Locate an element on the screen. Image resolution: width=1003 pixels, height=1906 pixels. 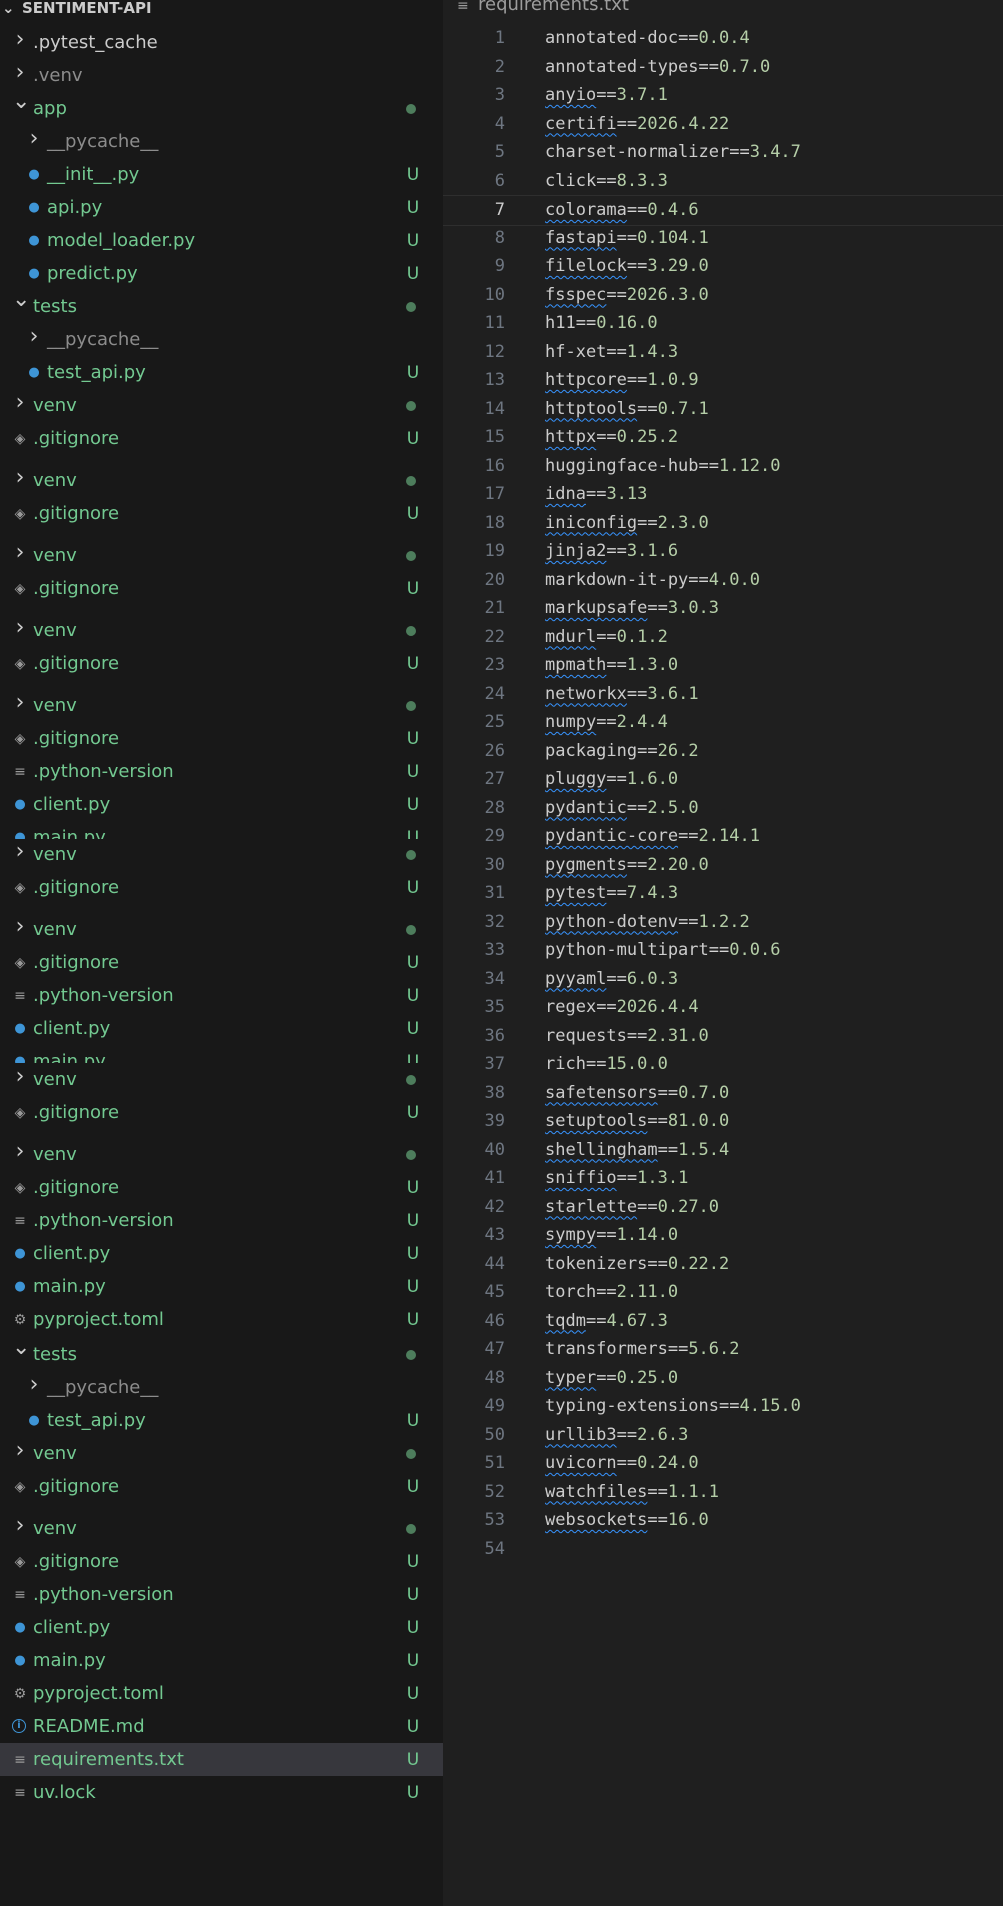
tree-row: ● predict.py U is located at coordinates (221, 273).